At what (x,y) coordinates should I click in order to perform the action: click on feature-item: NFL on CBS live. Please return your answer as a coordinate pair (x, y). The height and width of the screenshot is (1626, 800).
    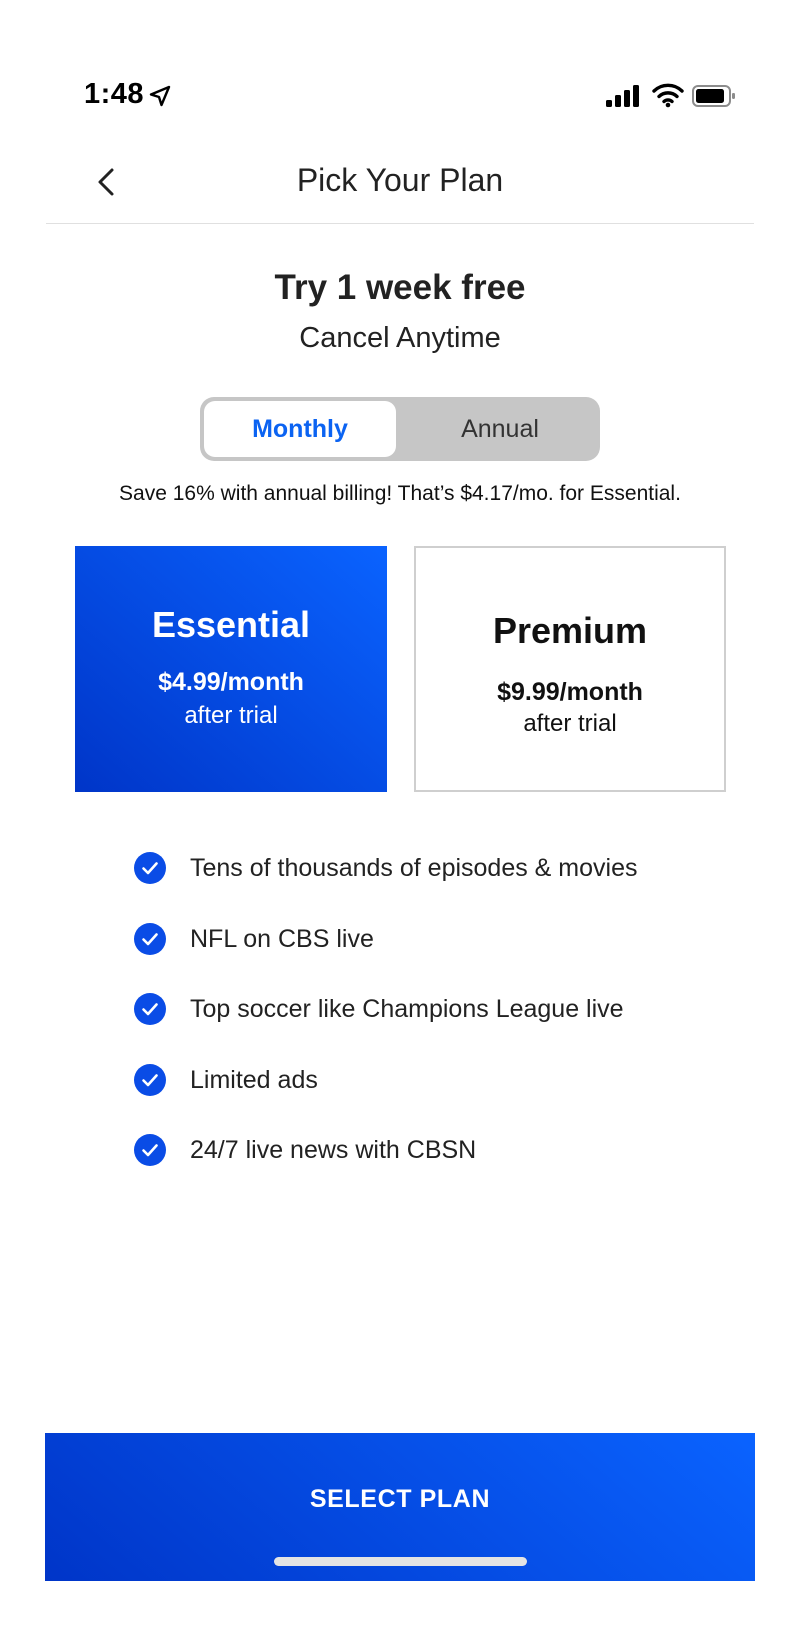
    Looking at the image, I should click on (444, 958).